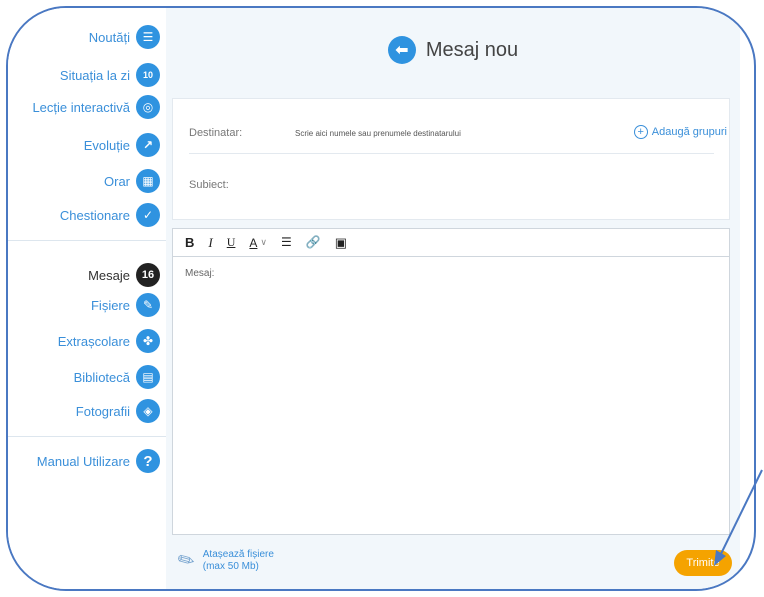  What do you see at coordinates (230, 566) in the screenshot?
I see `attach-line2: (max 50 Mb)` at bounding box center [230, 566].